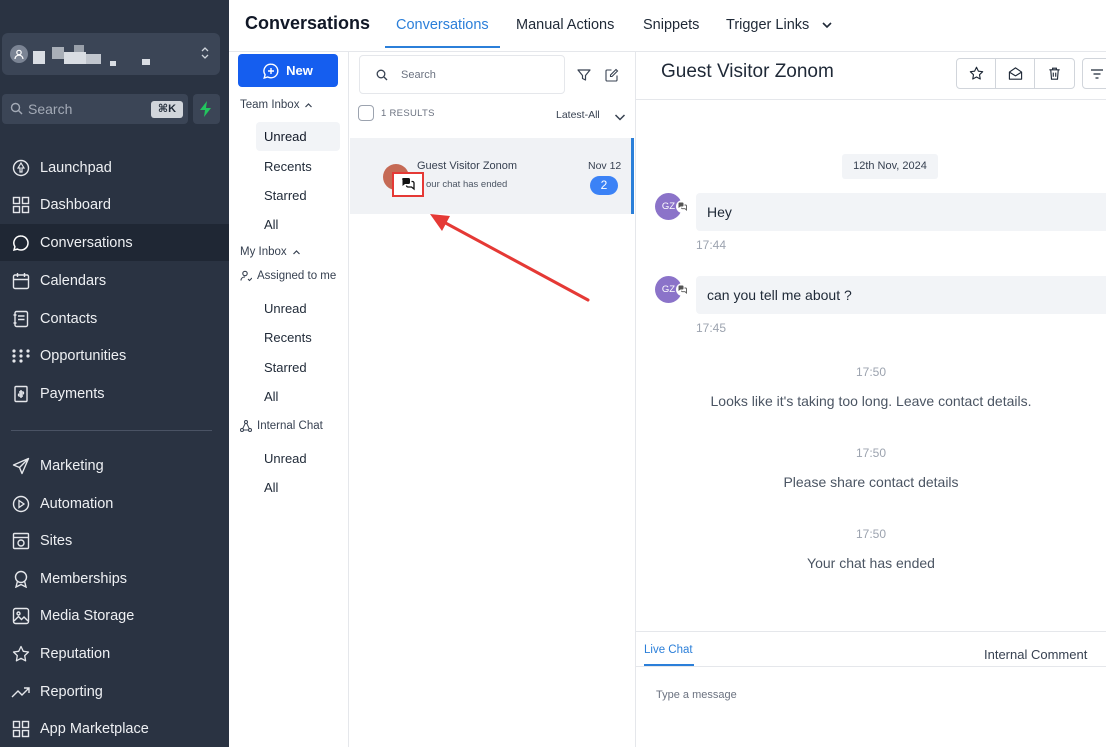 This screenshot has width=1106, height=747. What do you see at coordinates (20, 654) in the screenshot?
I see `star-icon` at bounding box center [20, 654].